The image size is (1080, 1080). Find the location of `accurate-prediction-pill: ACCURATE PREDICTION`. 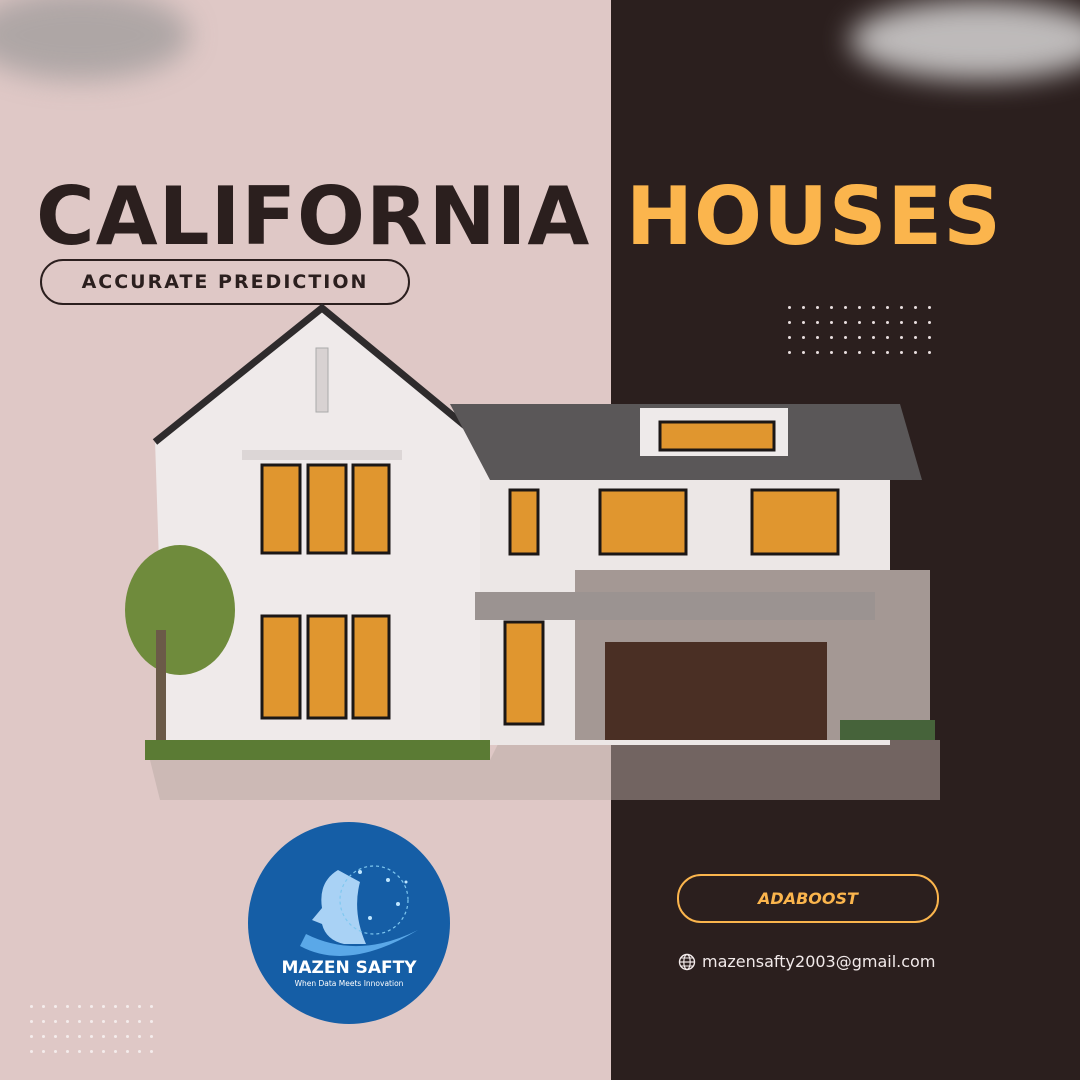

accurate-prediction-pill: ACCURATE PREDICTION is located at coordinates (225, 282).